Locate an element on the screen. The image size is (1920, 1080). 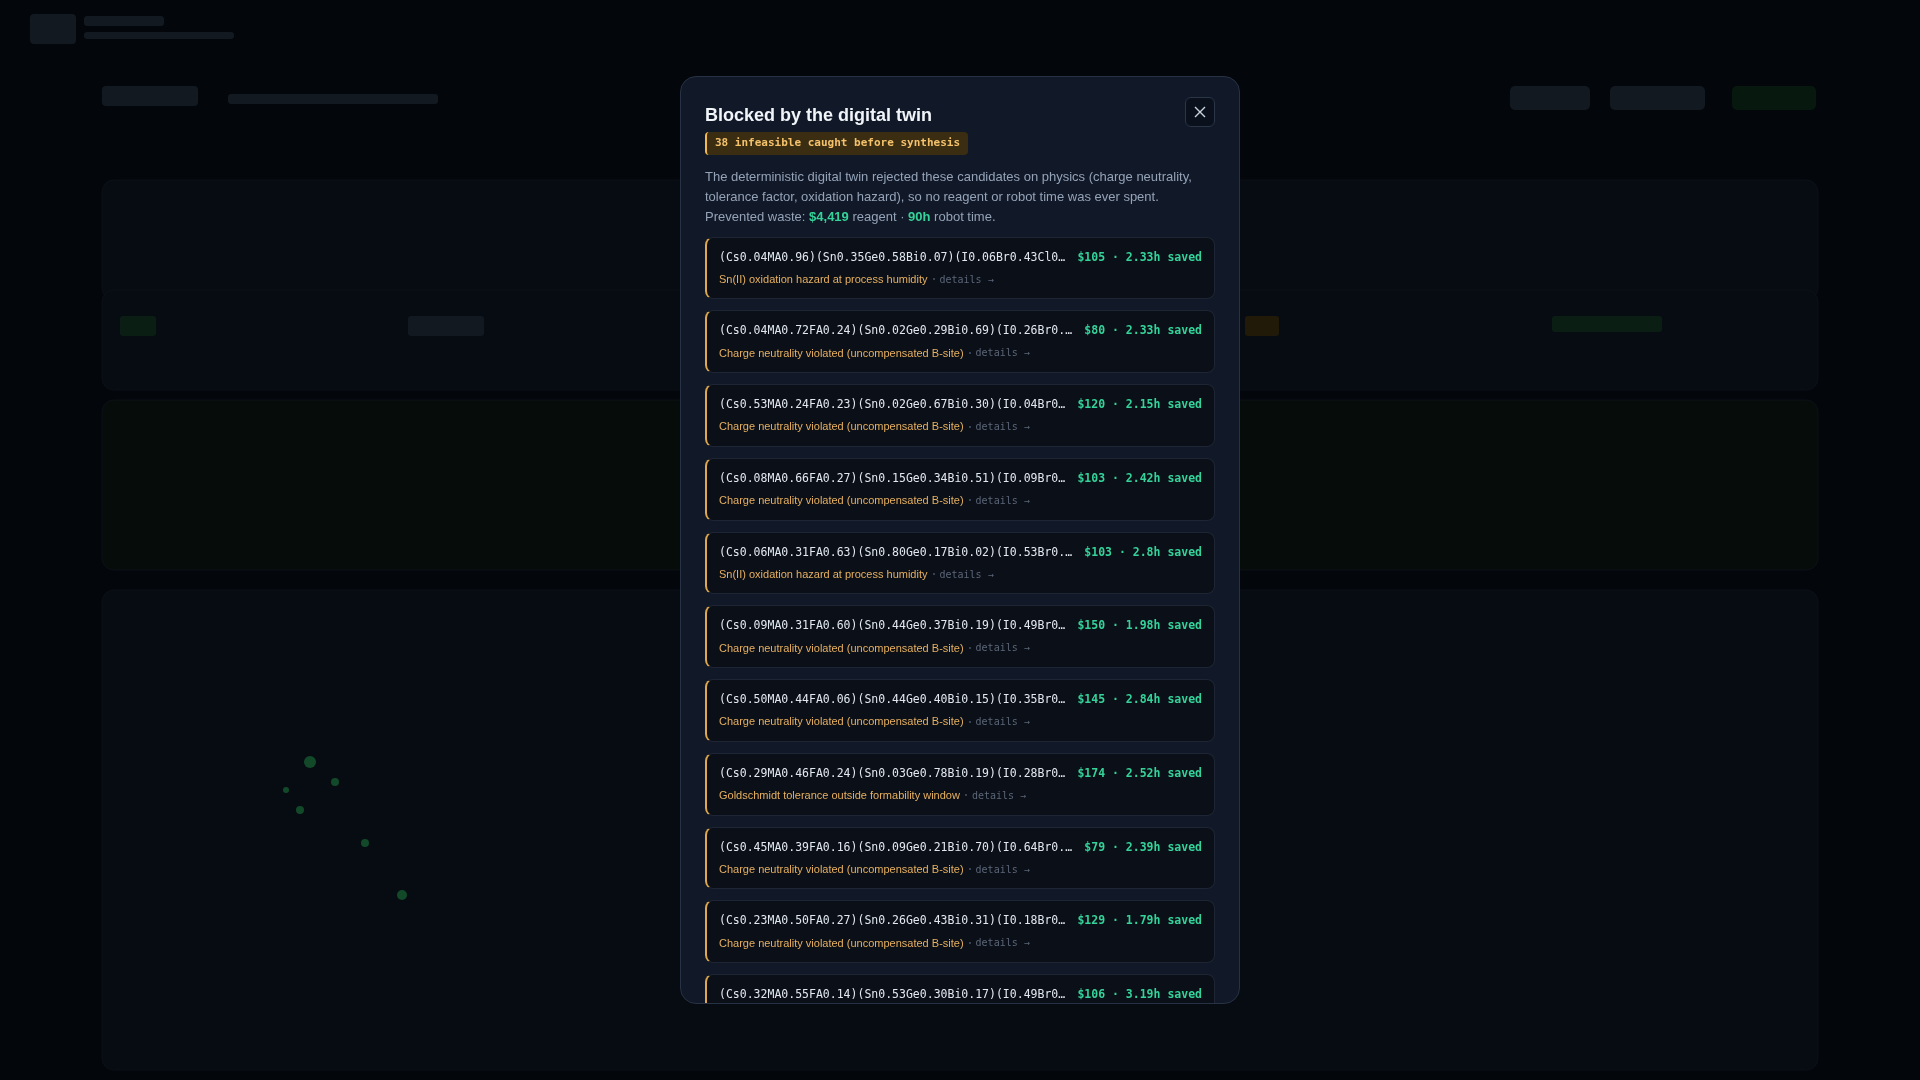
description: The deterministic digital twin rejected these candidates on physics (charge neutrality, tolerance factor, oxidation hazard), so no reagent or robot time was ever spent. is located at coordinates (949, 186).